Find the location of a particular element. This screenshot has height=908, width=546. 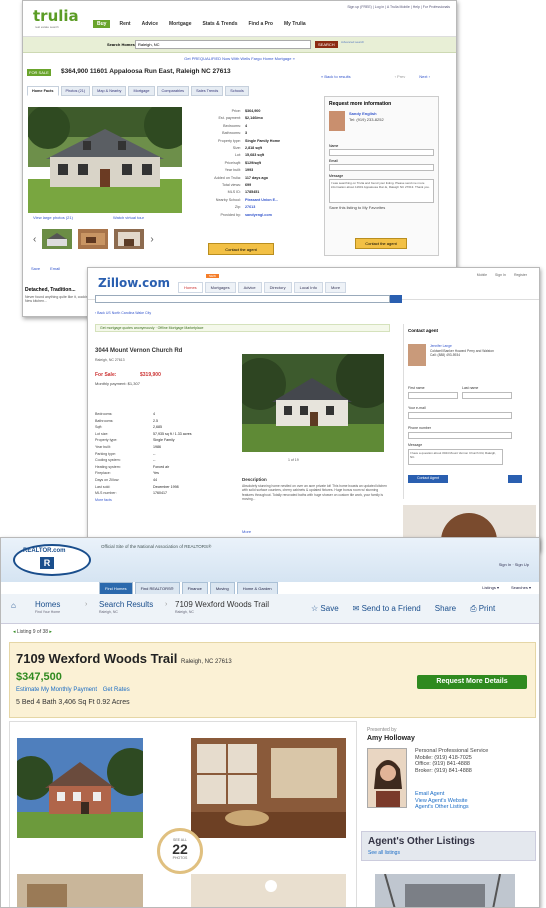

fact-row: Provided by: sandyengl.com is located at coordinates (246, 214).